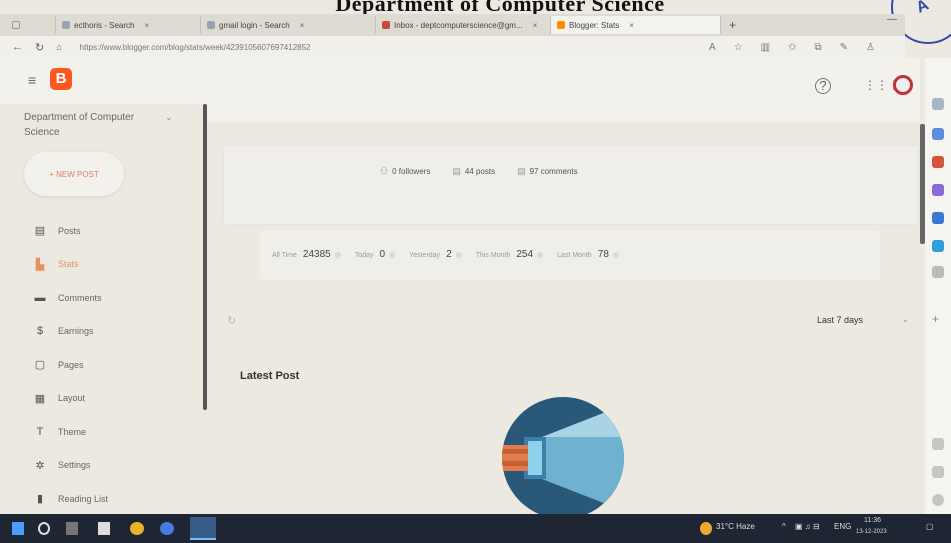 The width and height of the screenshot is (951, 543). I want to click on overview-card, so click(571, 185).